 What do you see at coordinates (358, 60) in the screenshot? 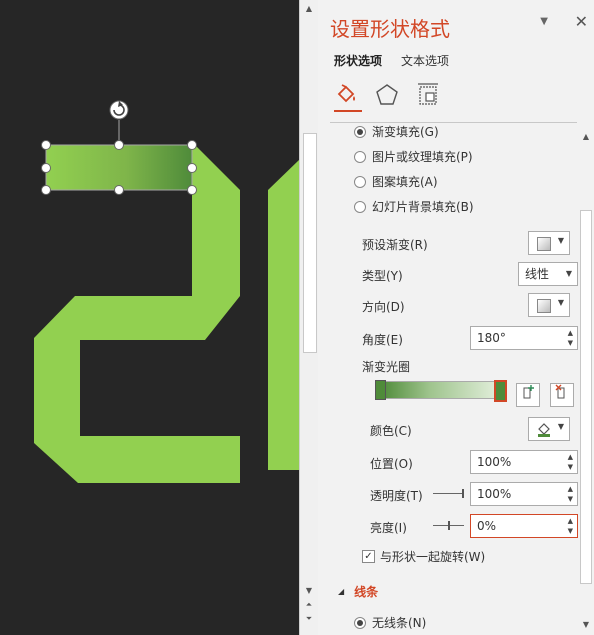
I see `tab-shape-options: 形状选项` at bounding box center [358, 60].